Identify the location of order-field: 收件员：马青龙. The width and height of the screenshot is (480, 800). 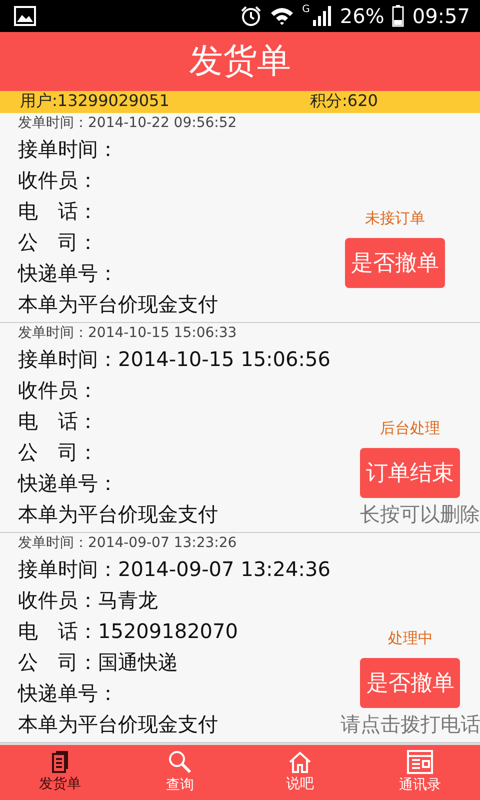
(174, 600).